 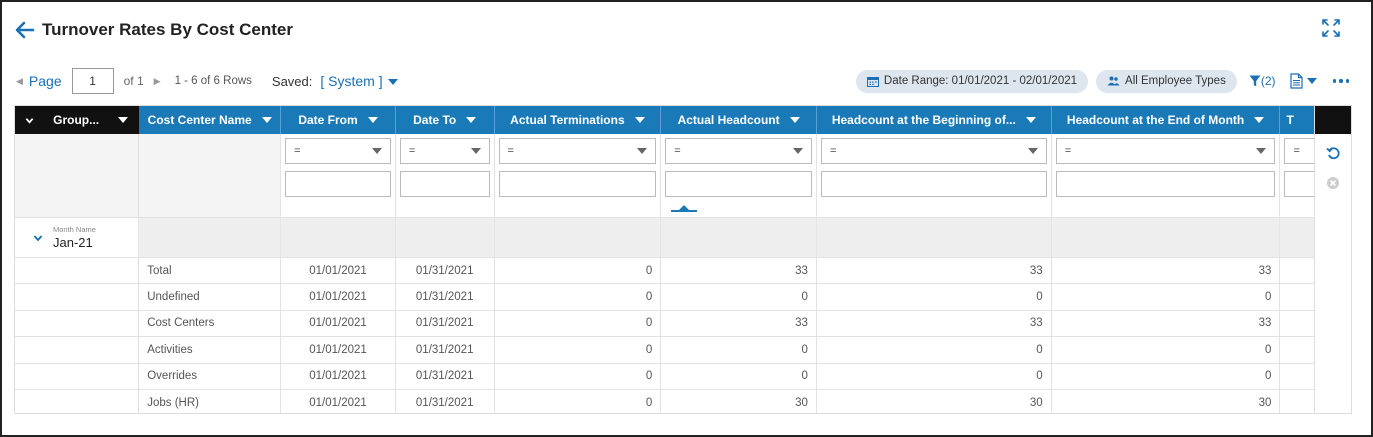 What do you see at coordinates (199, 120) in the screenshot?
I see `column-header-label: Cost Center Name` at bounding box center [199, 120].